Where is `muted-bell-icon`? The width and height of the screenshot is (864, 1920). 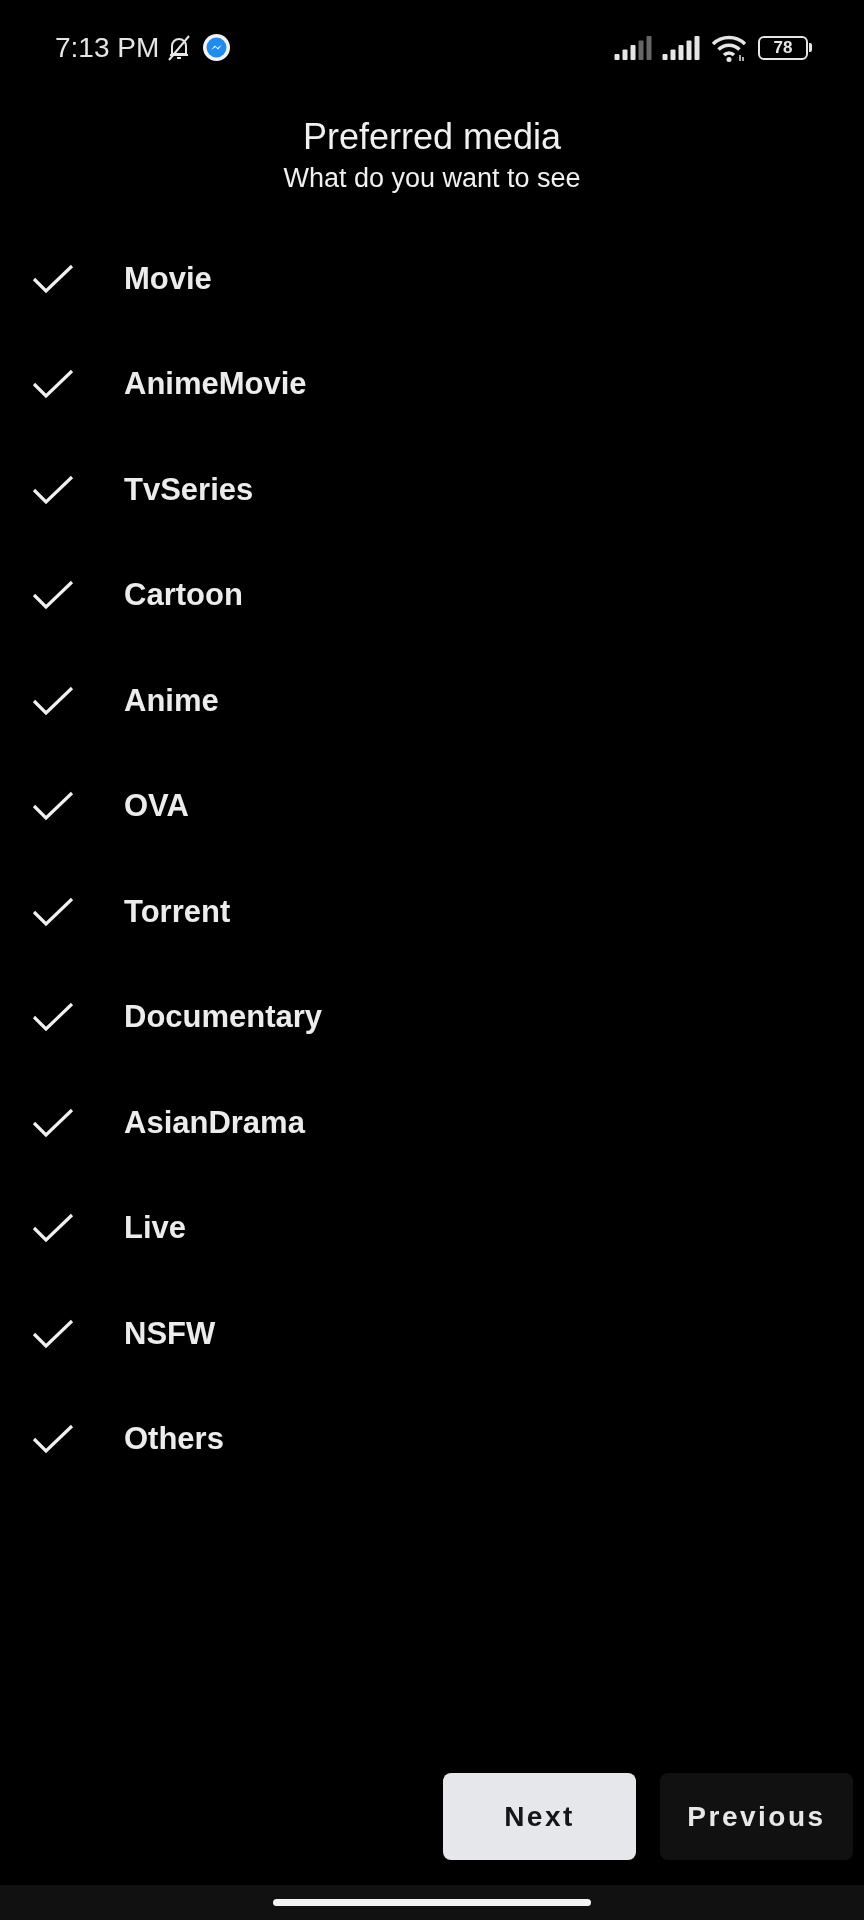
muted-bell-icon is located at coordinates (179, 47).